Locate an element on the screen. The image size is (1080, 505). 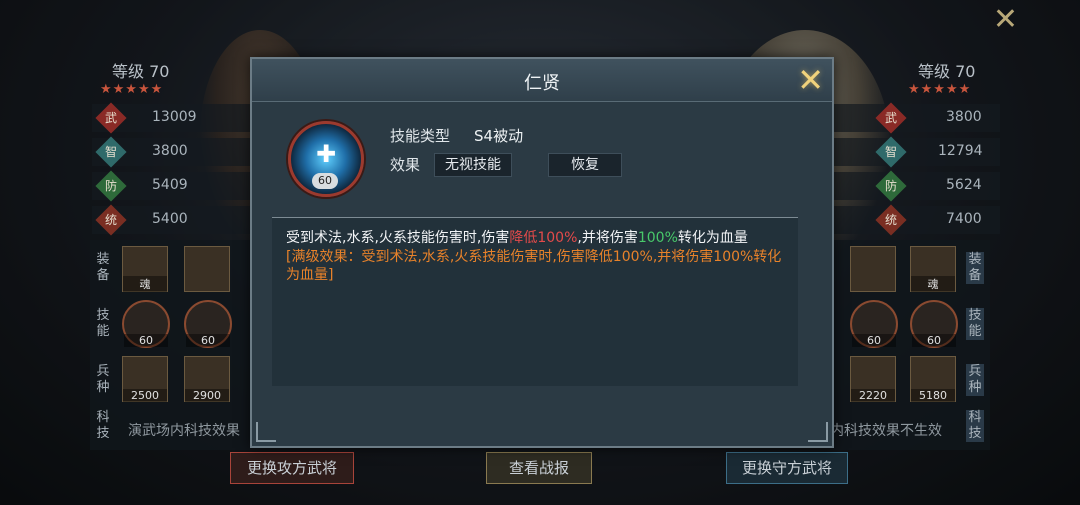
modal-header: 仁贤 is located at coordinates (542, 80).